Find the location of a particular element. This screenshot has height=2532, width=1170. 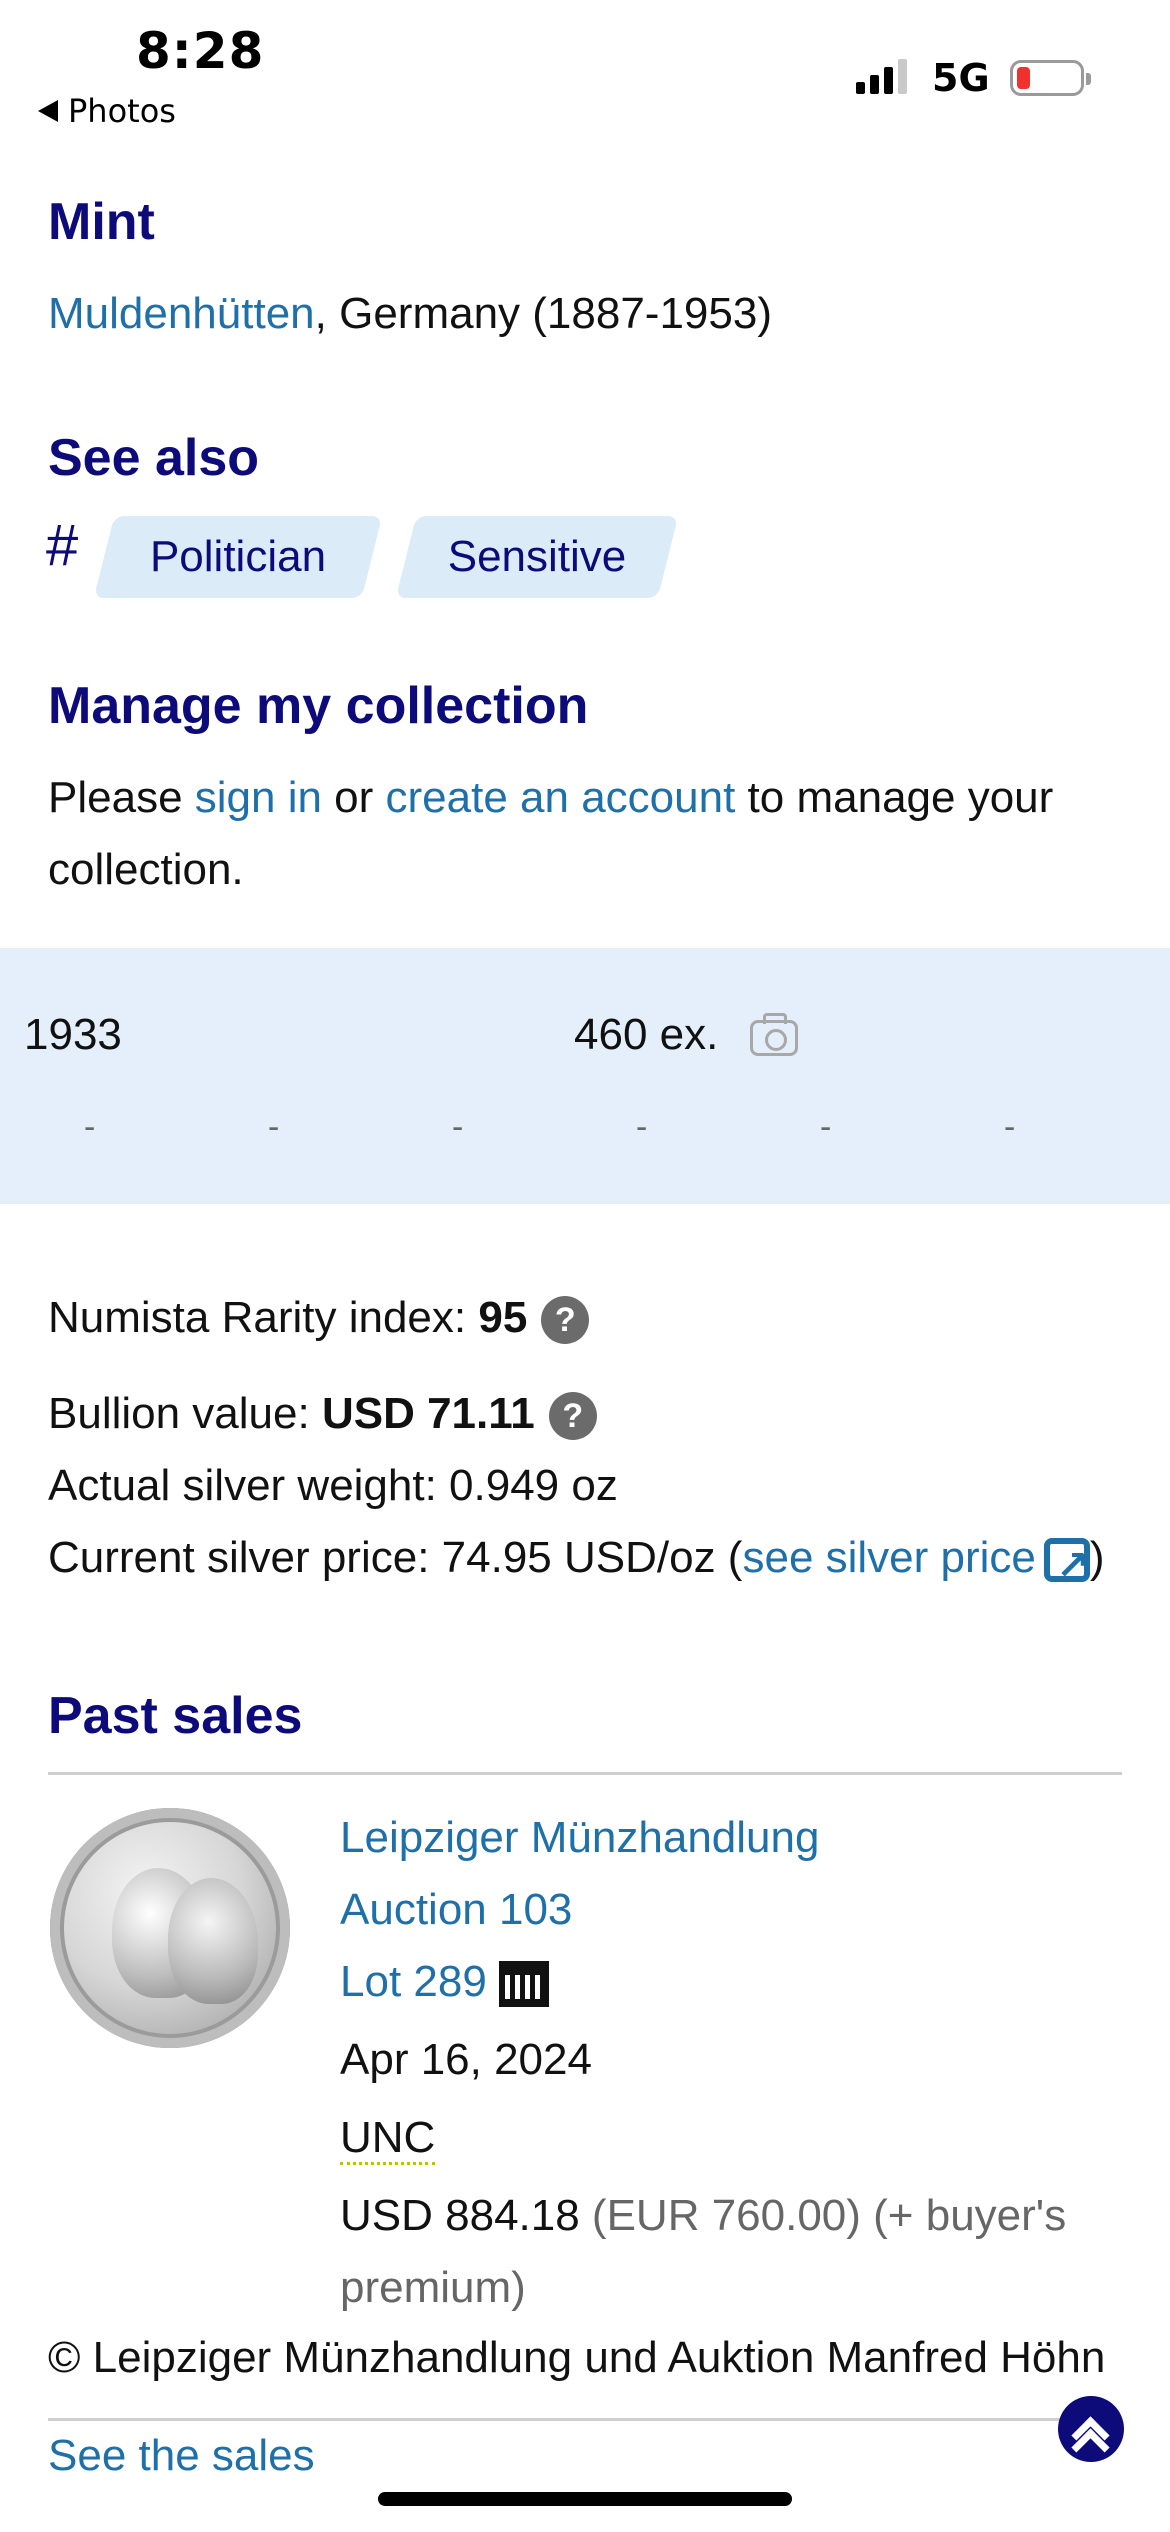

sale-lot-link: Lot 289 is located at coordinates (413, 1981).